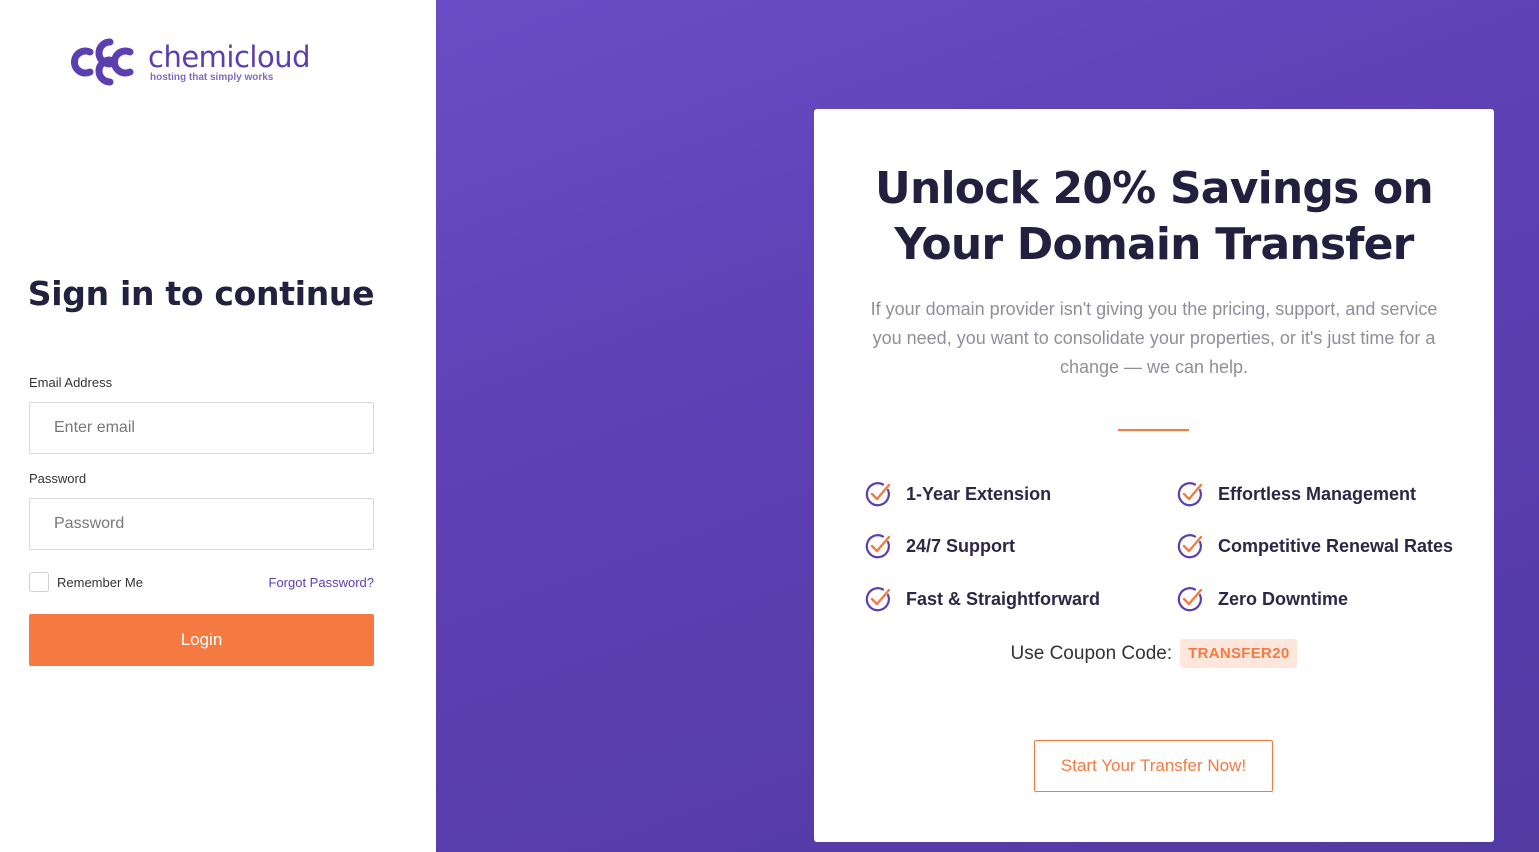 The image size is (1539, 852). I want to click on feature-item: 1-Year Extension, so click(957, 494).